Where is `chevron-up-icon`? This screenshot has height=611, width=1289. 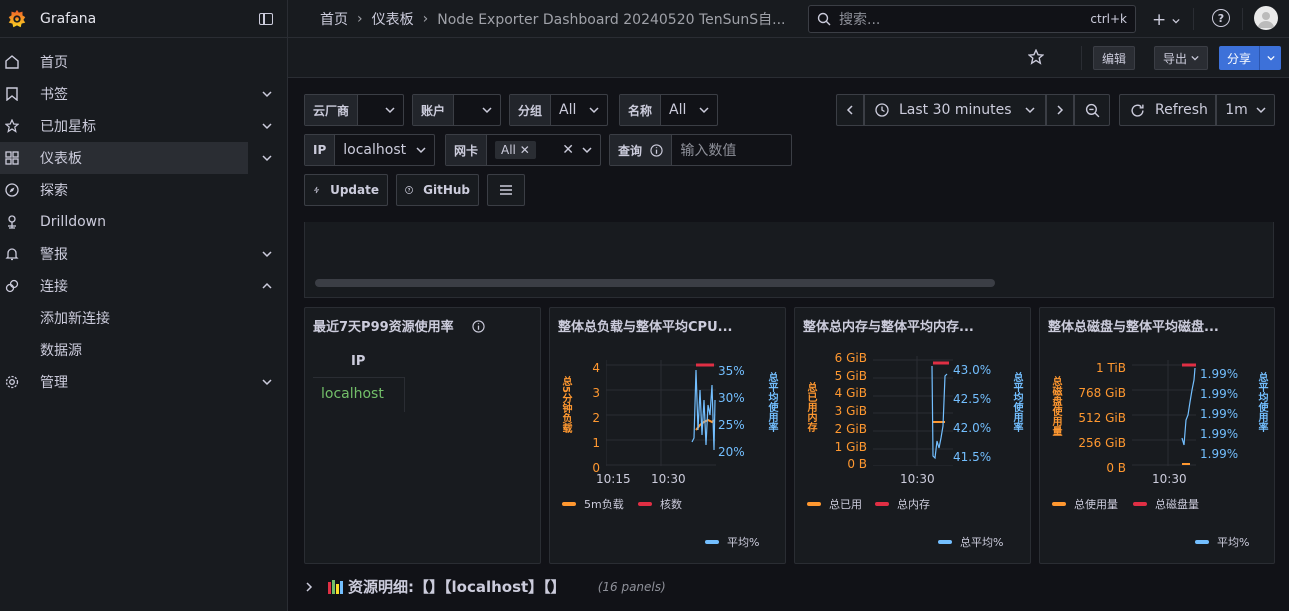 chevron-up-icon is located at coordinates (267, 286).